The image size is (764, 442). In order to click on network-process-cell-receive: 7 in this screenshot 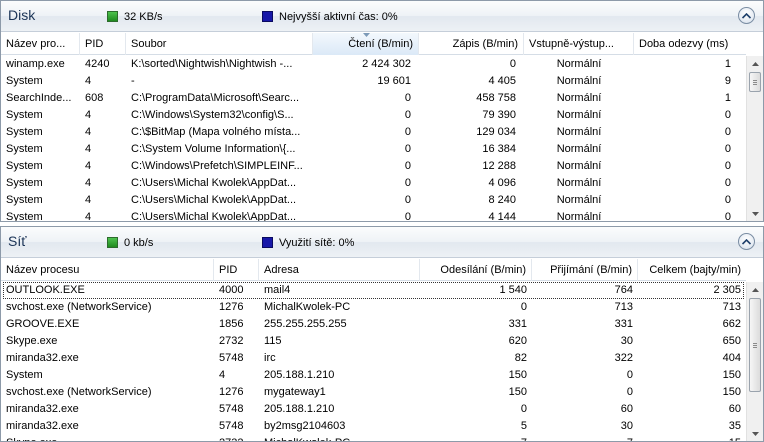, I will do `click(585, 438)`.